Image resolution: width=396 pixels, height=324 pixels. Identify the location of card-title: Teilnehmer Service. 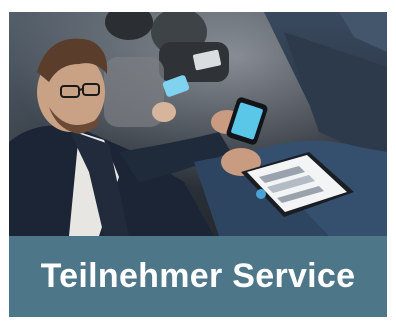
(198, 276).